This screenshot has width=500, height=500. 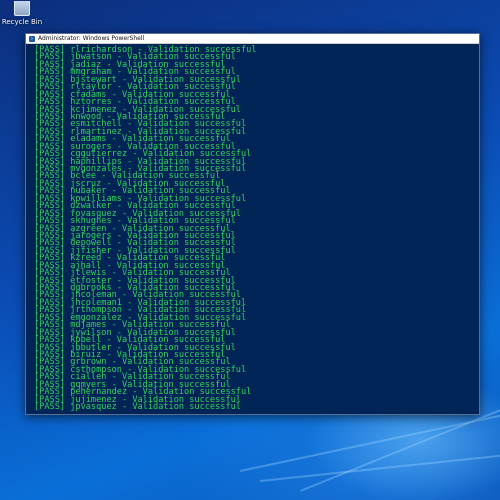 What do you see at coordinates (256, 407) in the screenshot?
I see `console-line: [PASS] jpvasquez - Validation successful` at bounding box center [256, 407].